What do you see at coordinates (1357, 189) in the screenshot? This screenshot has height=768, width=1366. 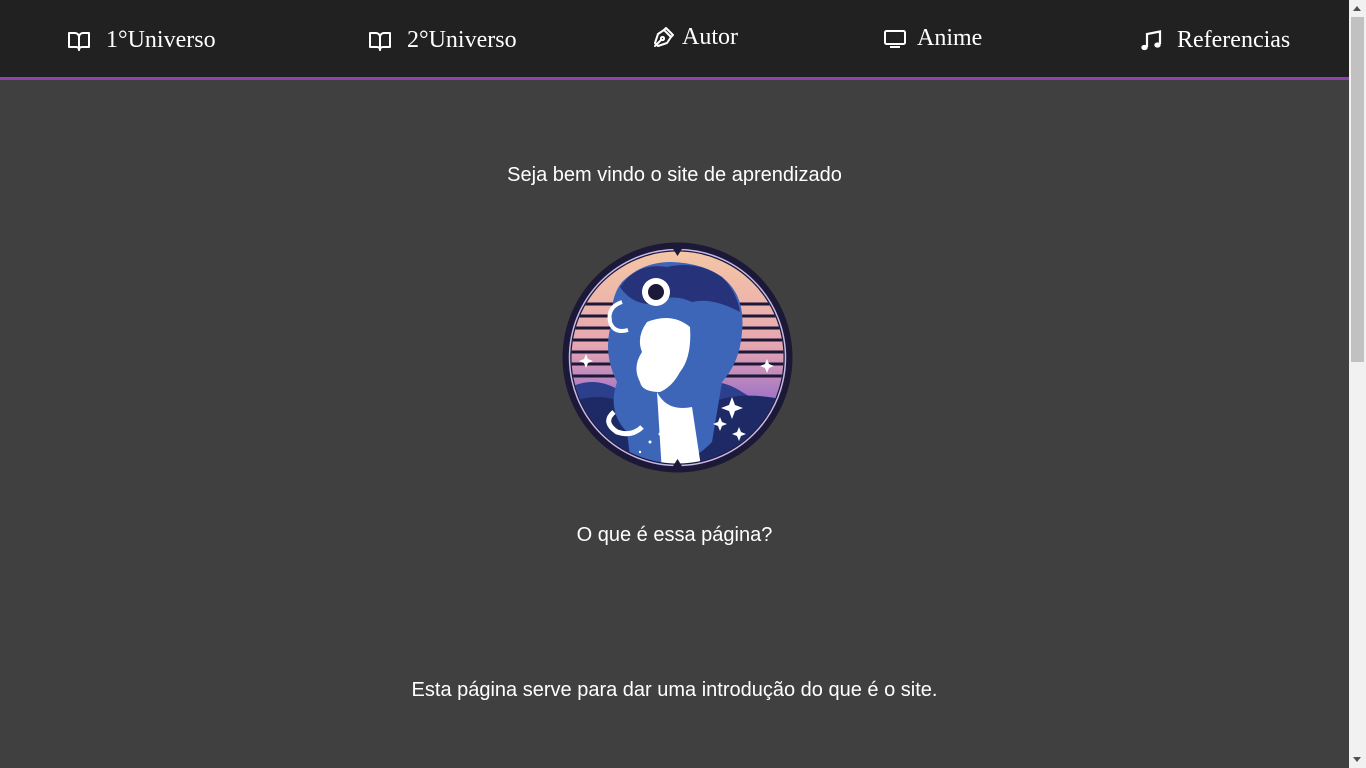 I see `scrollbar-thumb` at bounding box center [1357, 189].